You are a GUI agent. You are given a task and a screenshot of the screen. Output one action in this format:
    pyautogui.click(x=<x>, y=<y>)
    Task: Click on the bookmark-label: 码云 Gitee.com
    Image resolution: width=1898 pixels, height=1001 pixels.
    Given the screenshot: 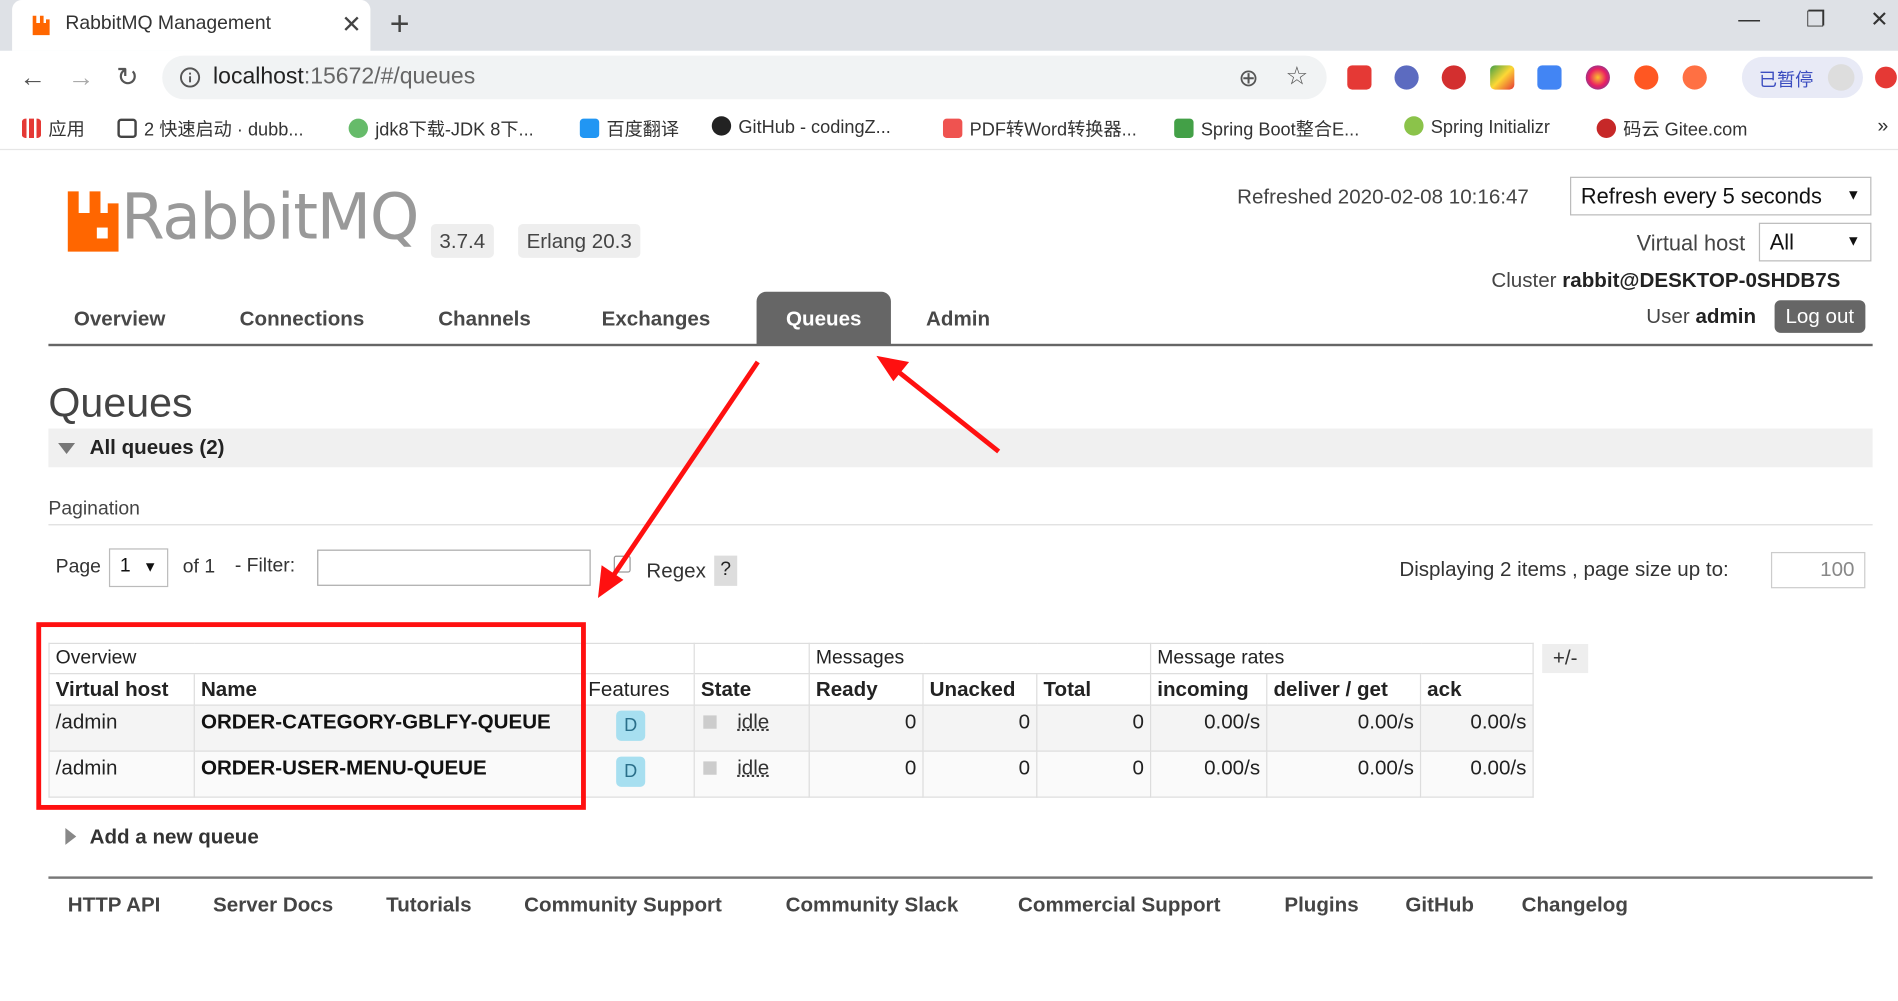 What is the action you would take?
    pyautogui.click(x=1685, y=130)
    